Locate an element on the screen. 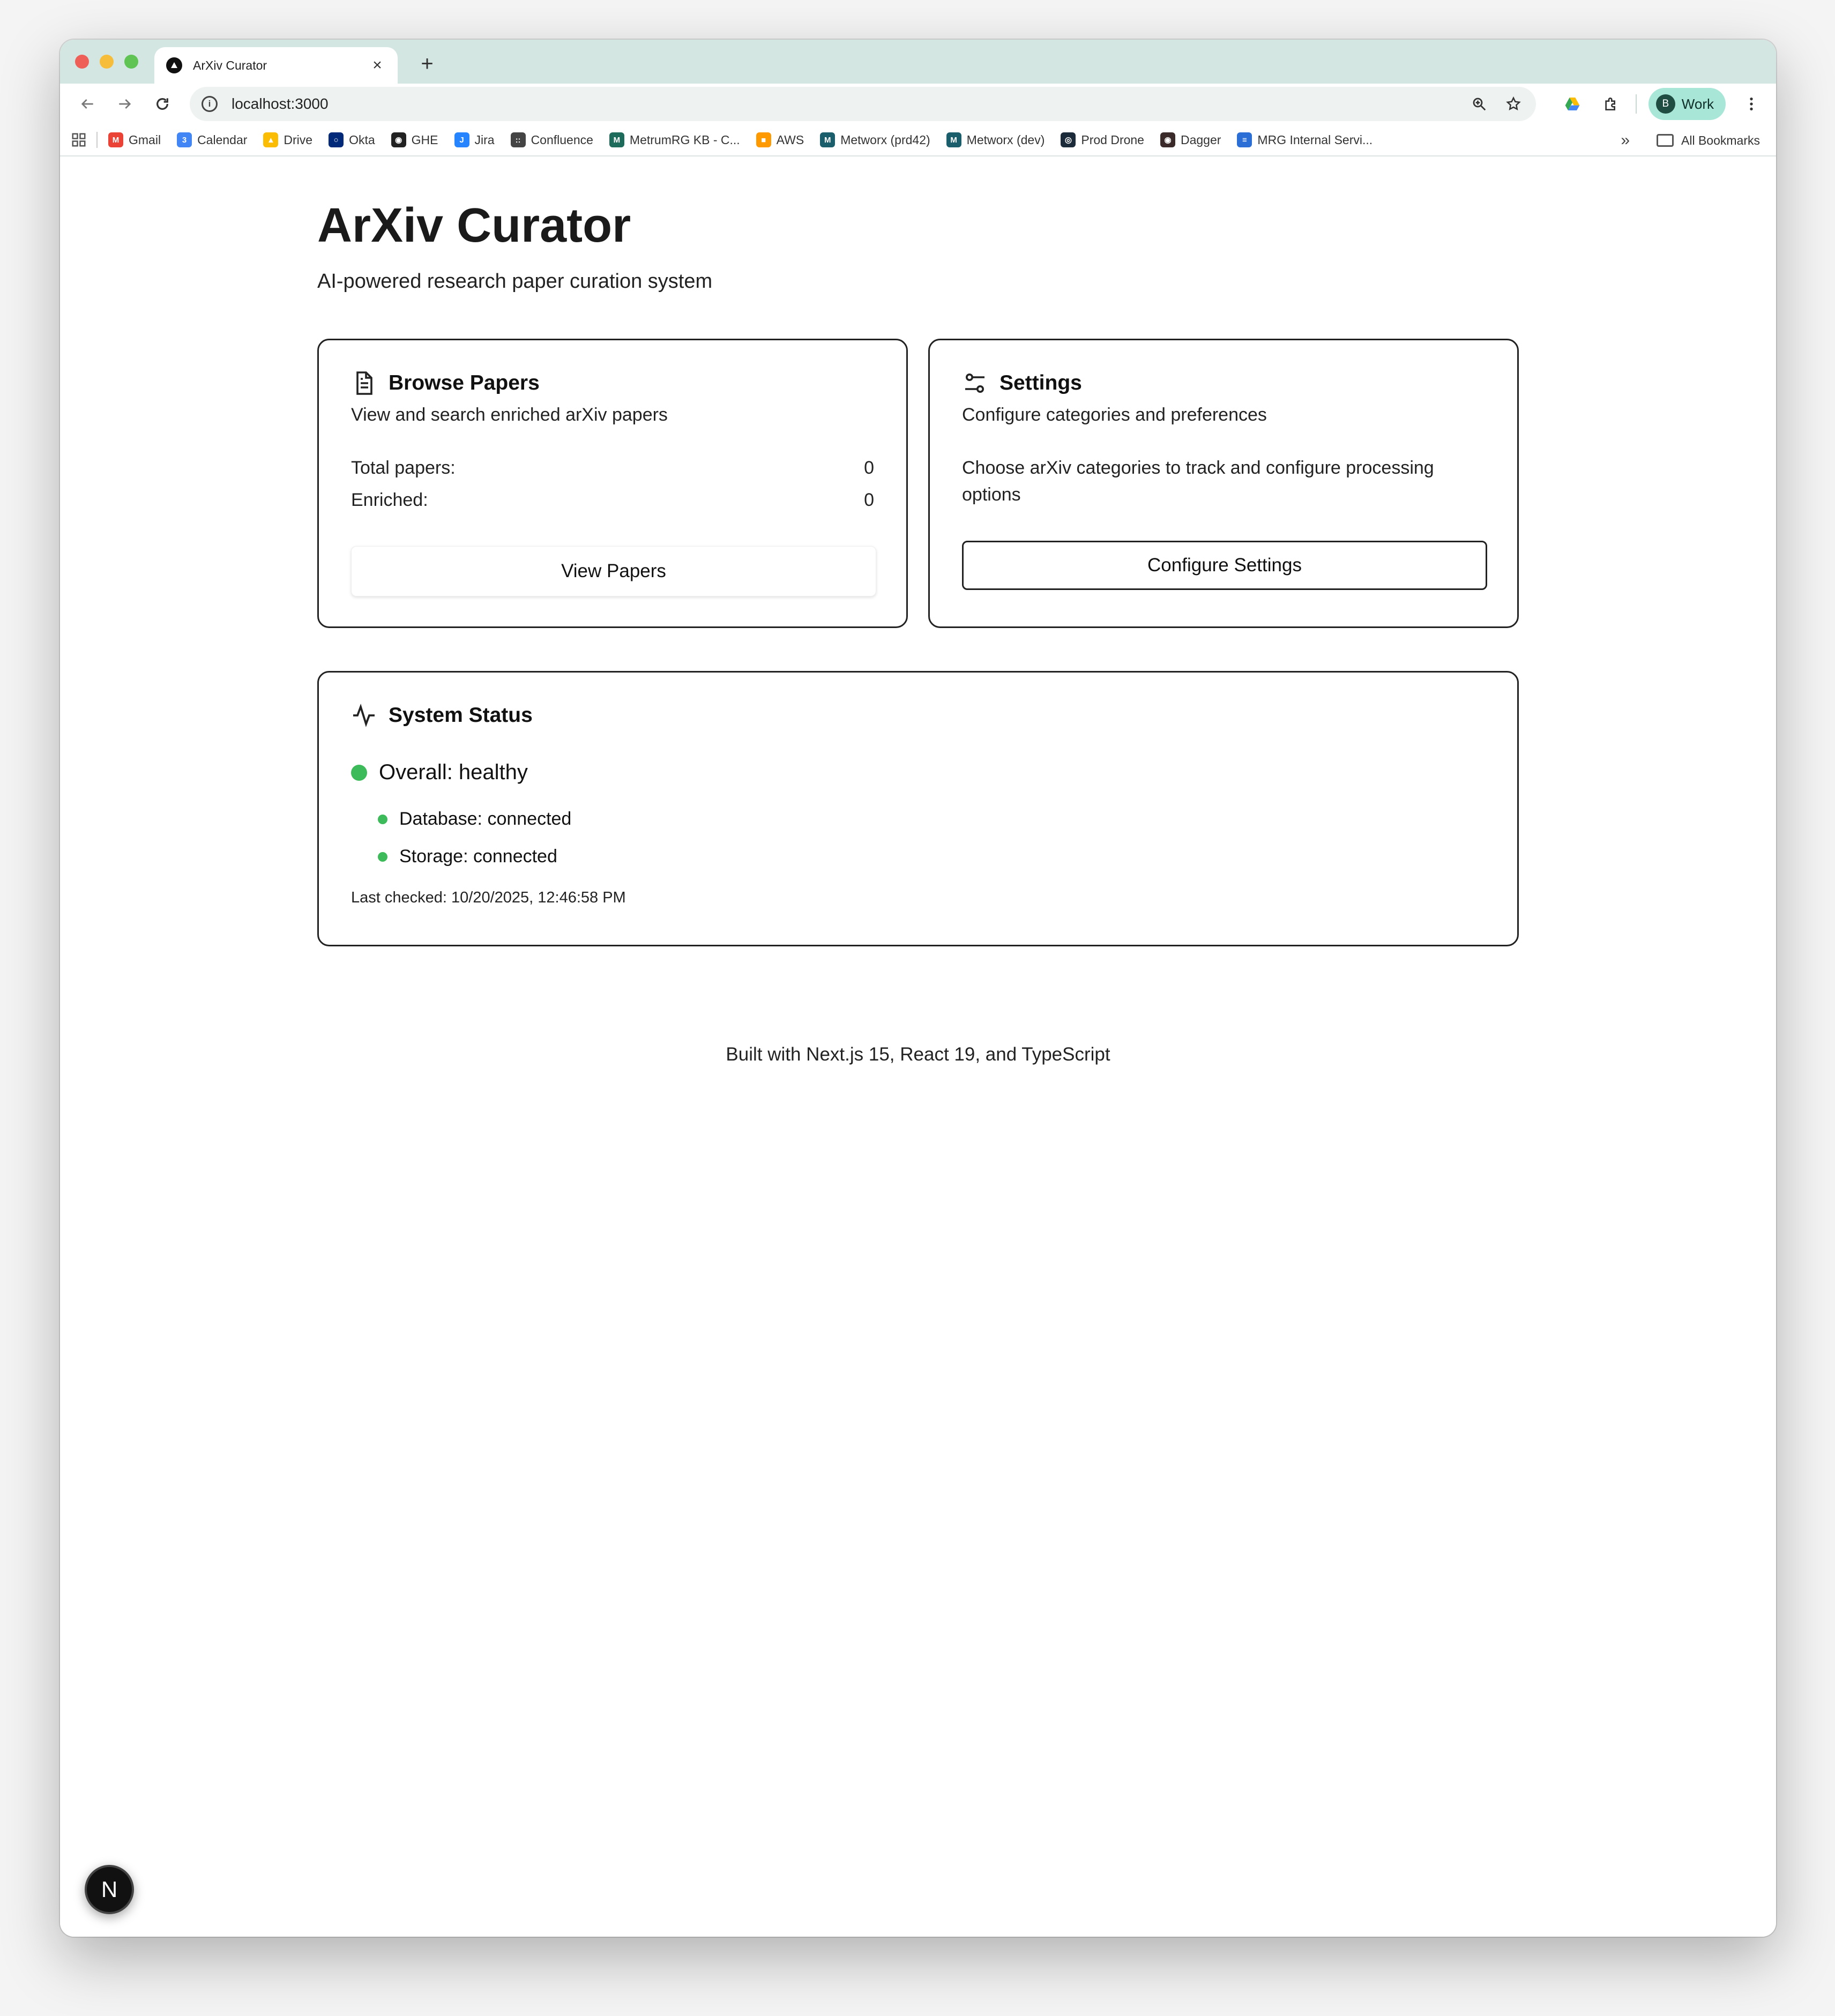  jira-icon: J is located at coordinates (461, 139).